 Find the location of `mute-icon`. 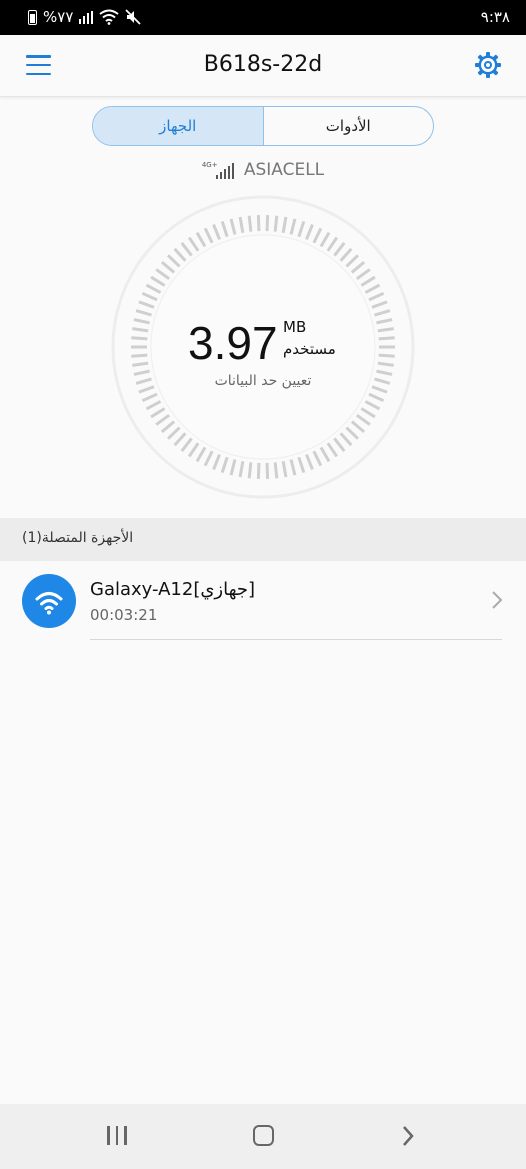

mute-icon is located at coordinates (133, 17).